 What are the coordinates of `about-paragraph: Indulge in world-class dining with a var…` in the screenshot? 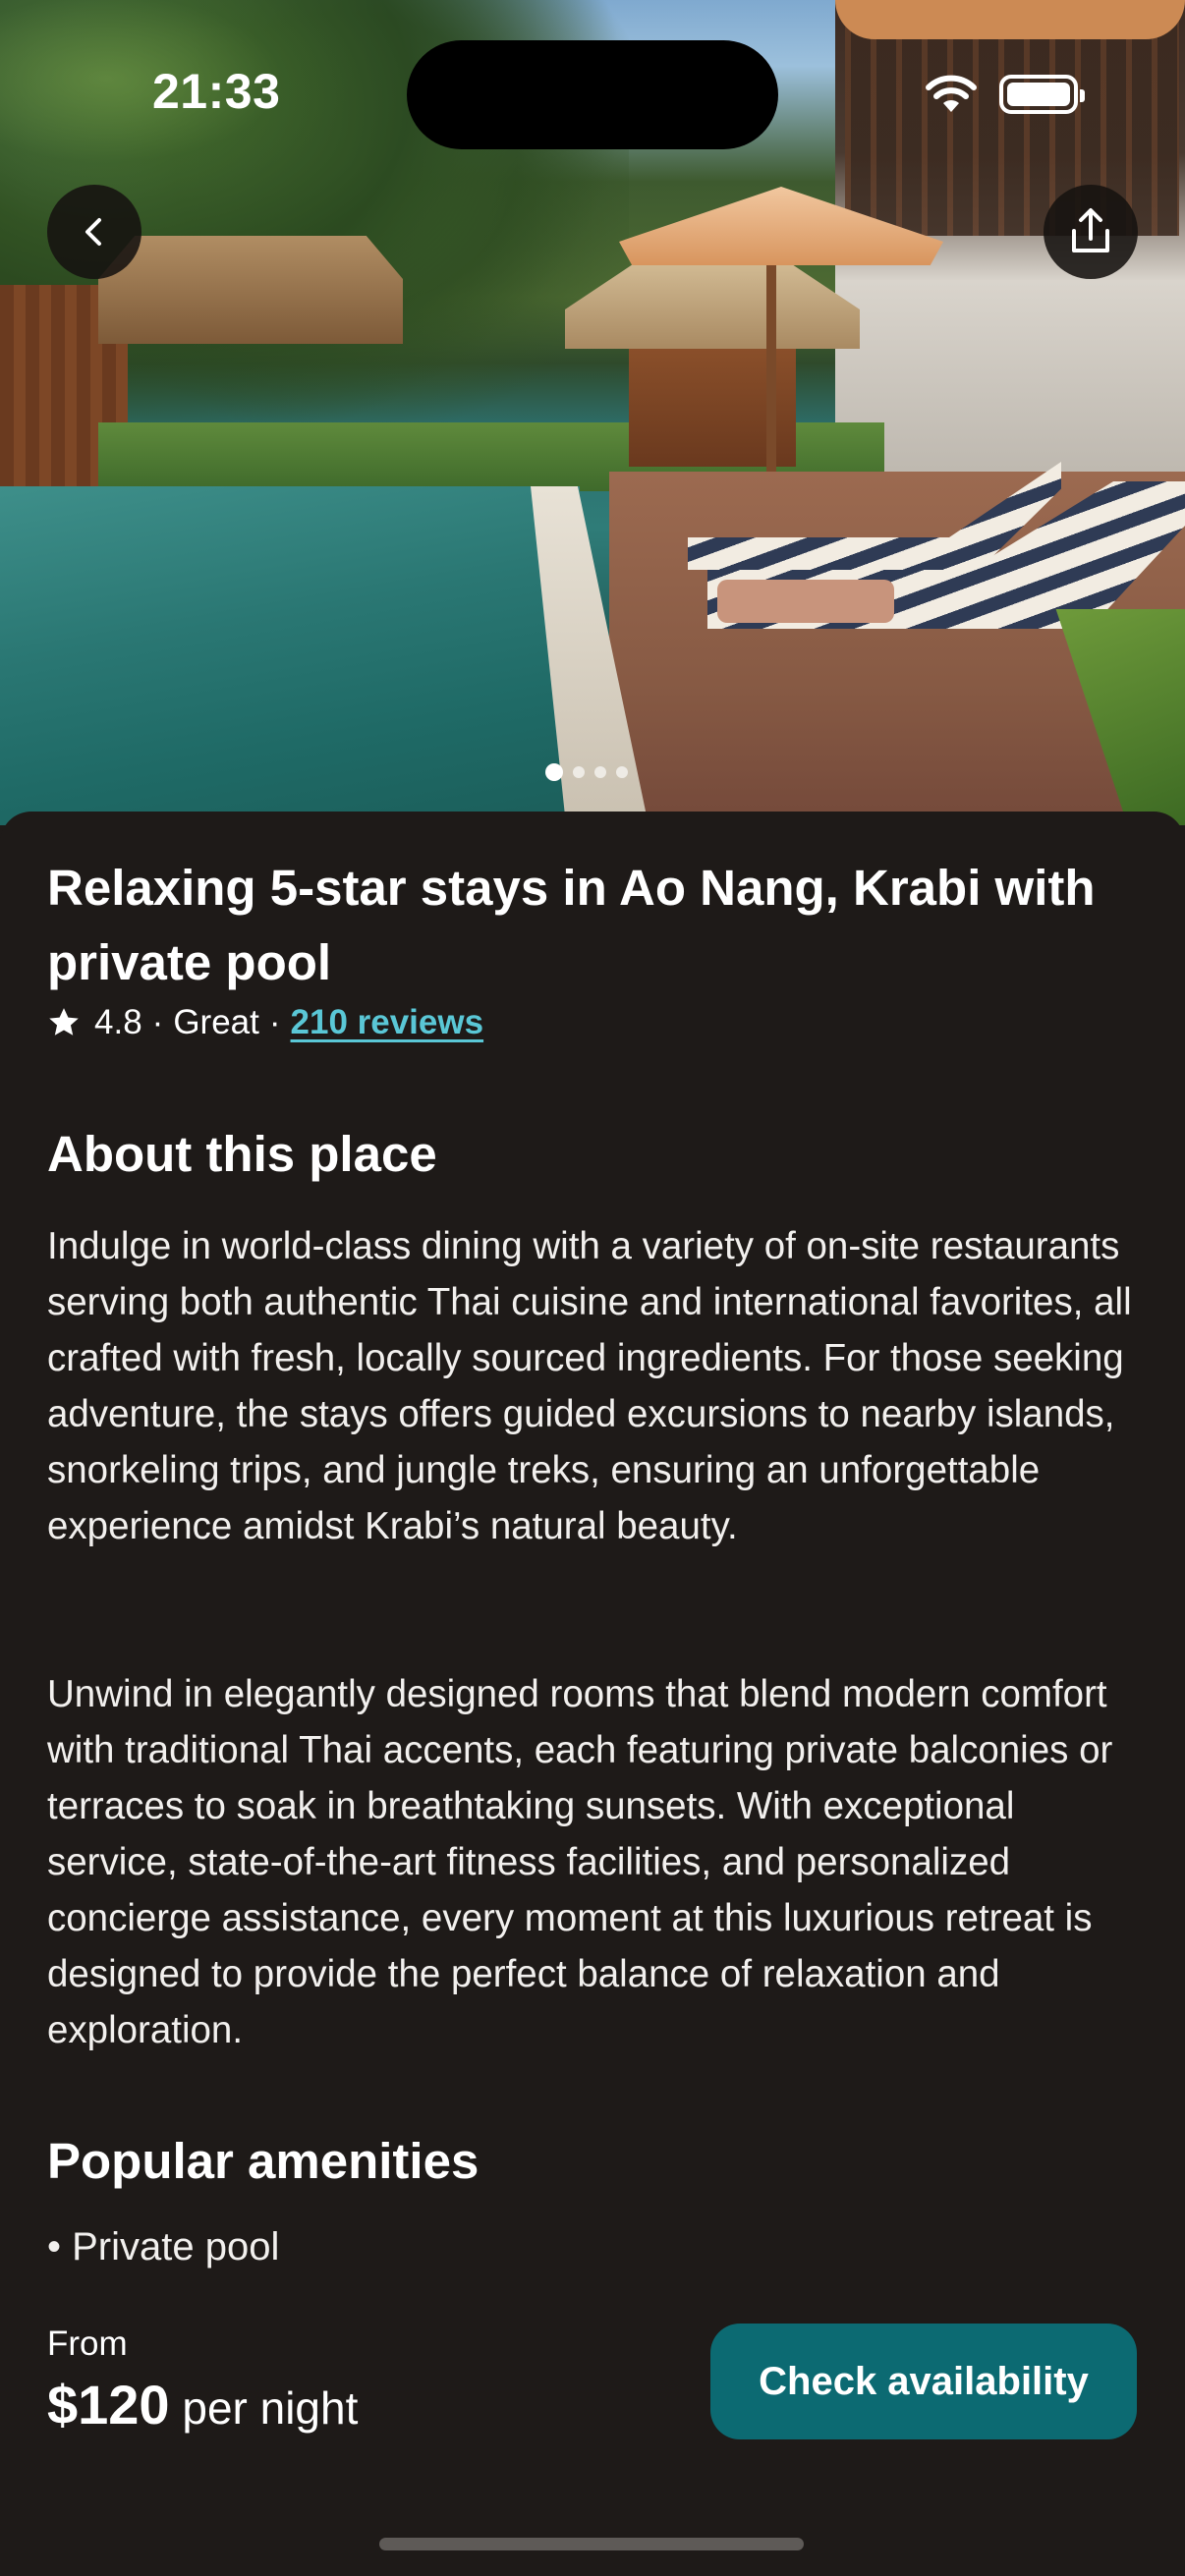 It's located at (590, 1386).